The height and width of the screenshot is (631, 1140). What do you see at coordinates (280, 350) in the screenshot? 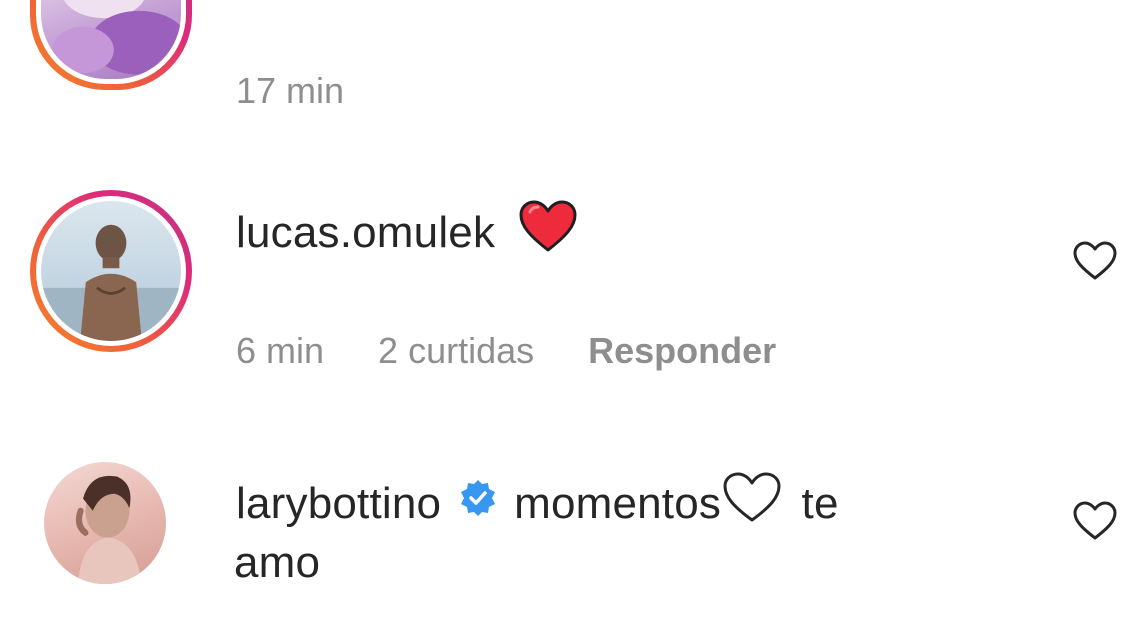
I see `comment-time: 6 min` at bounding box center [280, 350].